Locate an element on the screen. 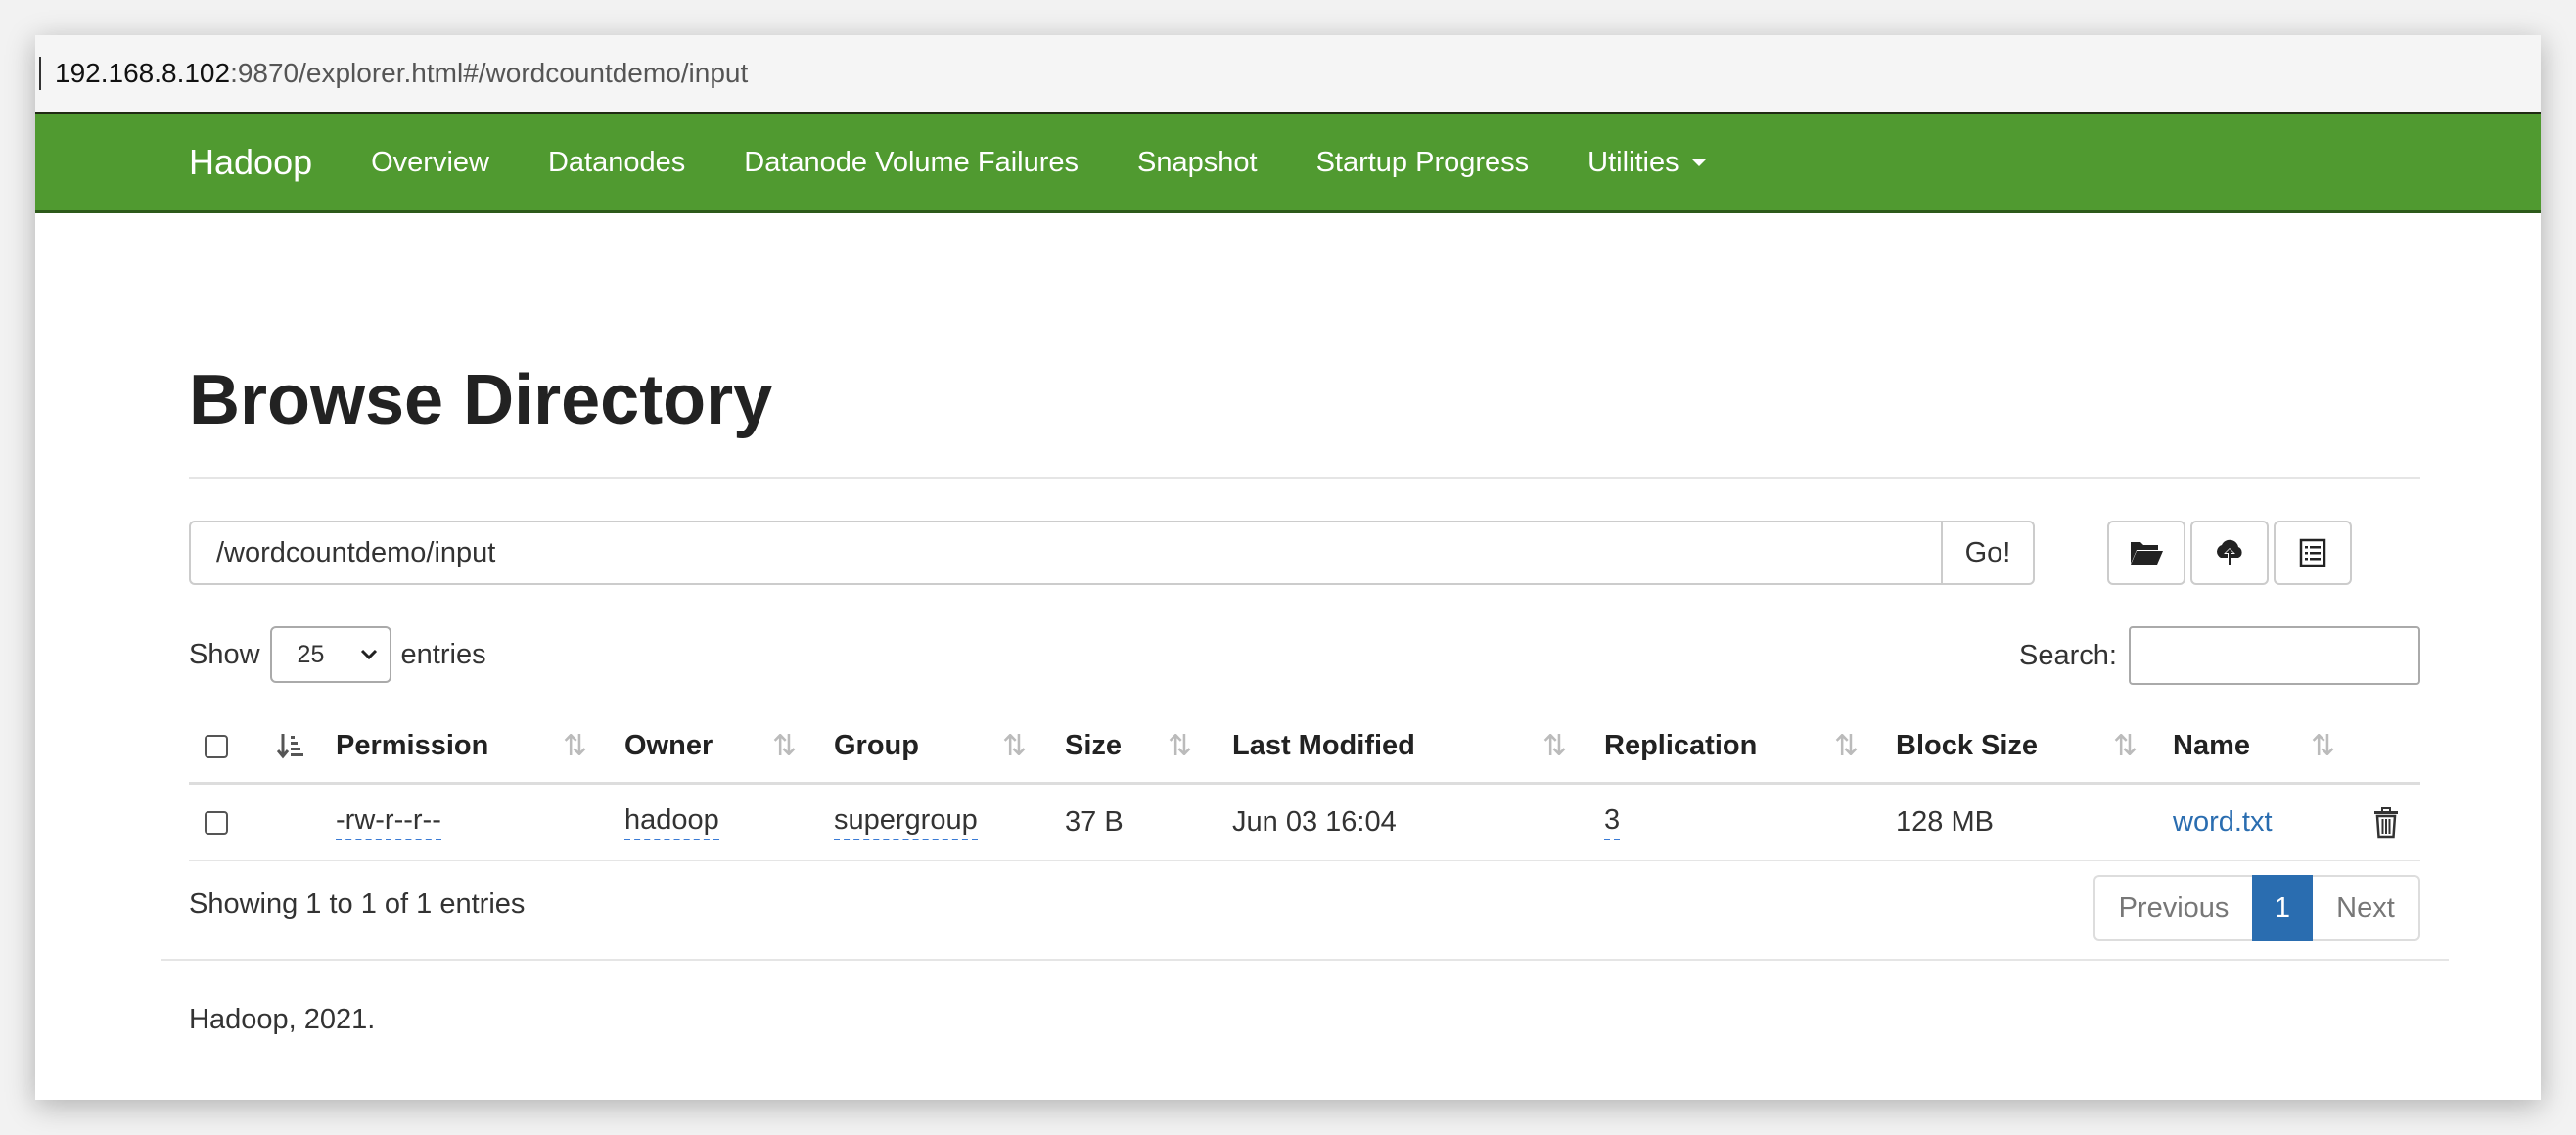  permission-value: -rw-r--r-- is located at coordinates (388, 822).